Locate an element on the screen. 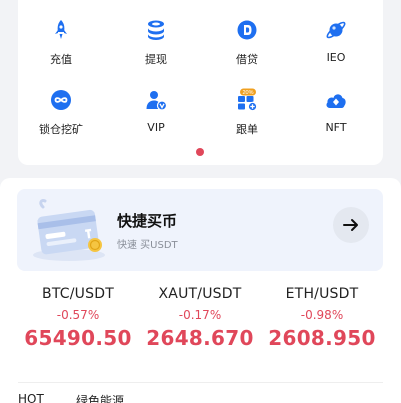 The height and width of the screenshot is (403, 401). copy-trade-icon: 20% is located at coordinates (248, 100).